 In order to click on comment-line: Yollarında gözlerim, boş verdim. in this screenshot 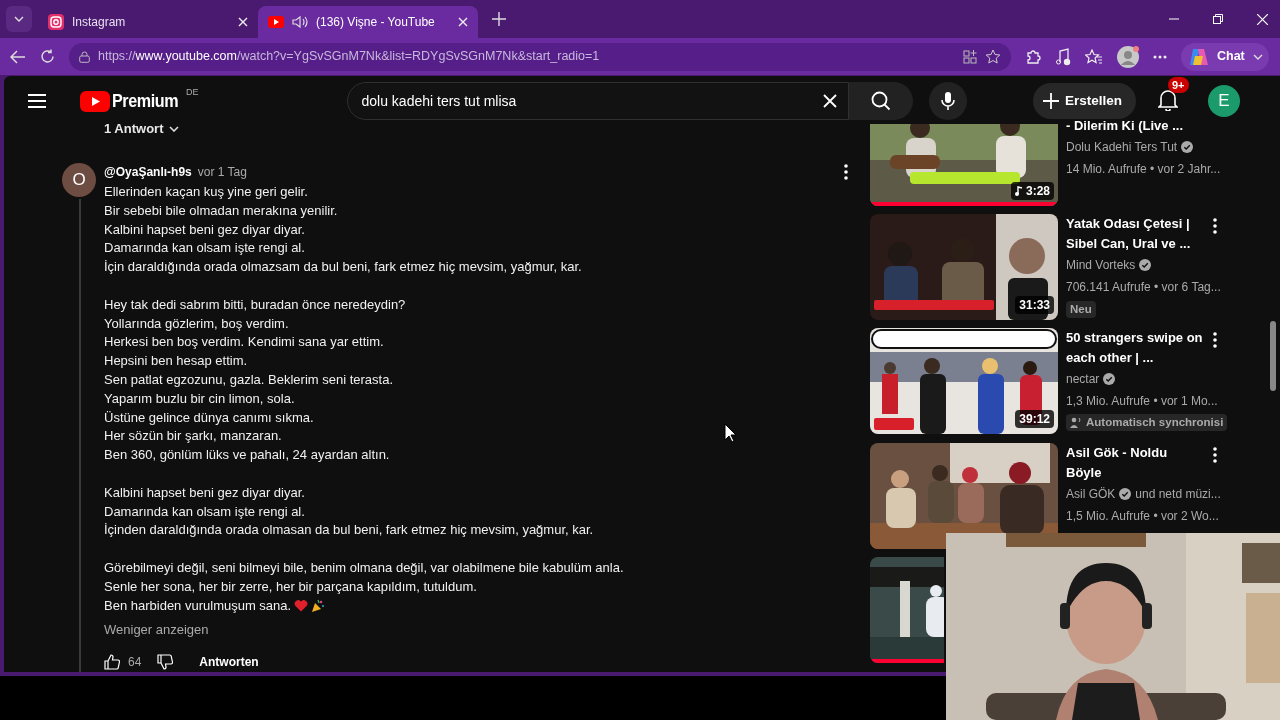, I will do `click(196, 323)`.